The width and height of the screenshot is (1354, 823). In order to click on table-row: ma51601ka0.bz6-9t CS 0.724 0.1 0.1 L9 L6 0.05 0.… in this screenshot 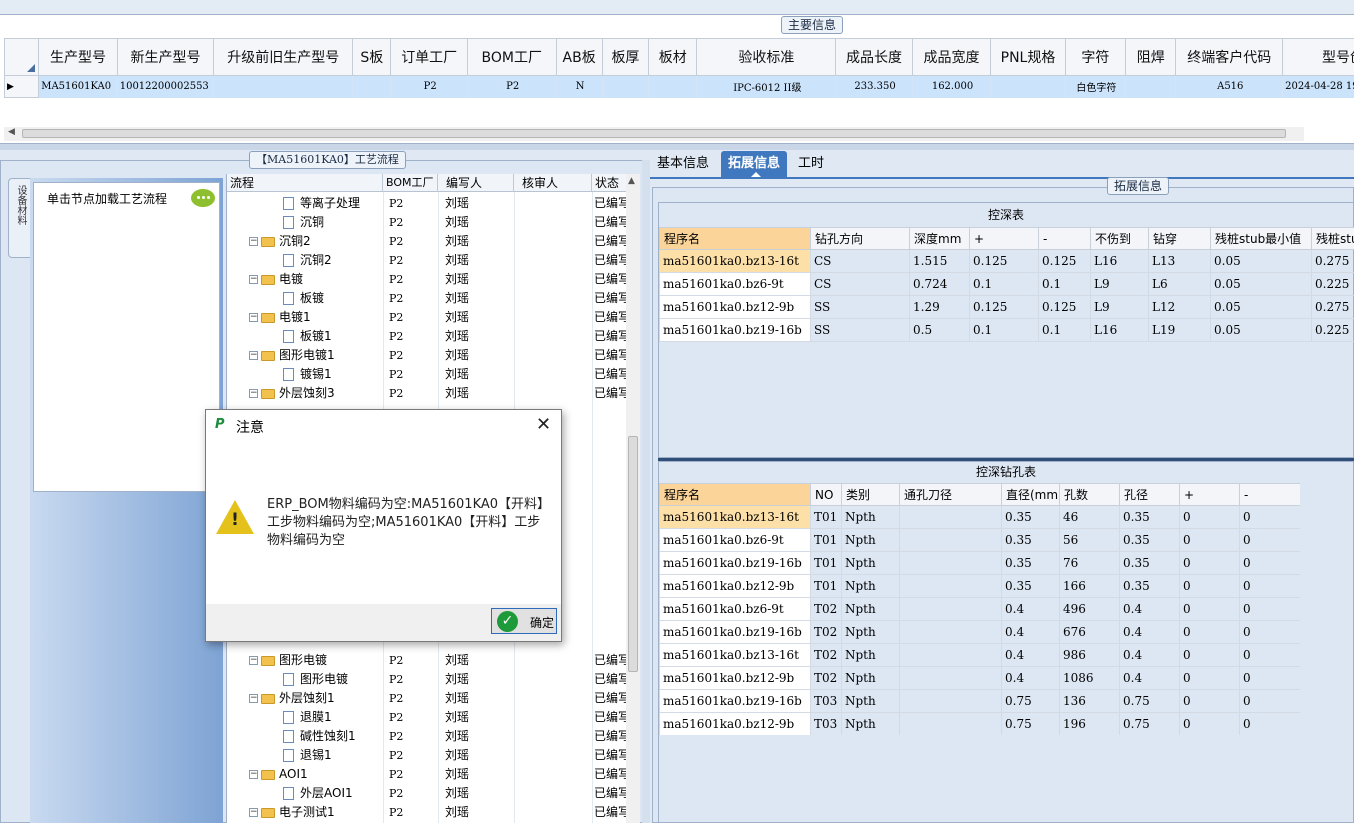, I will do `click(1006, 284)`.